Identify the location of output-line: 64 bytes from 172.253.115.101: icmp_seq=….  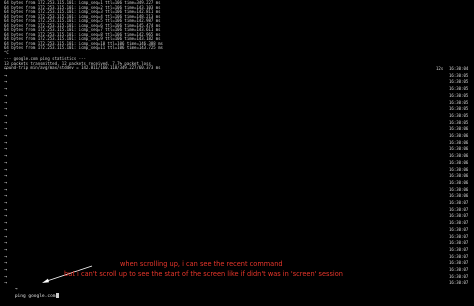
(83, 47).